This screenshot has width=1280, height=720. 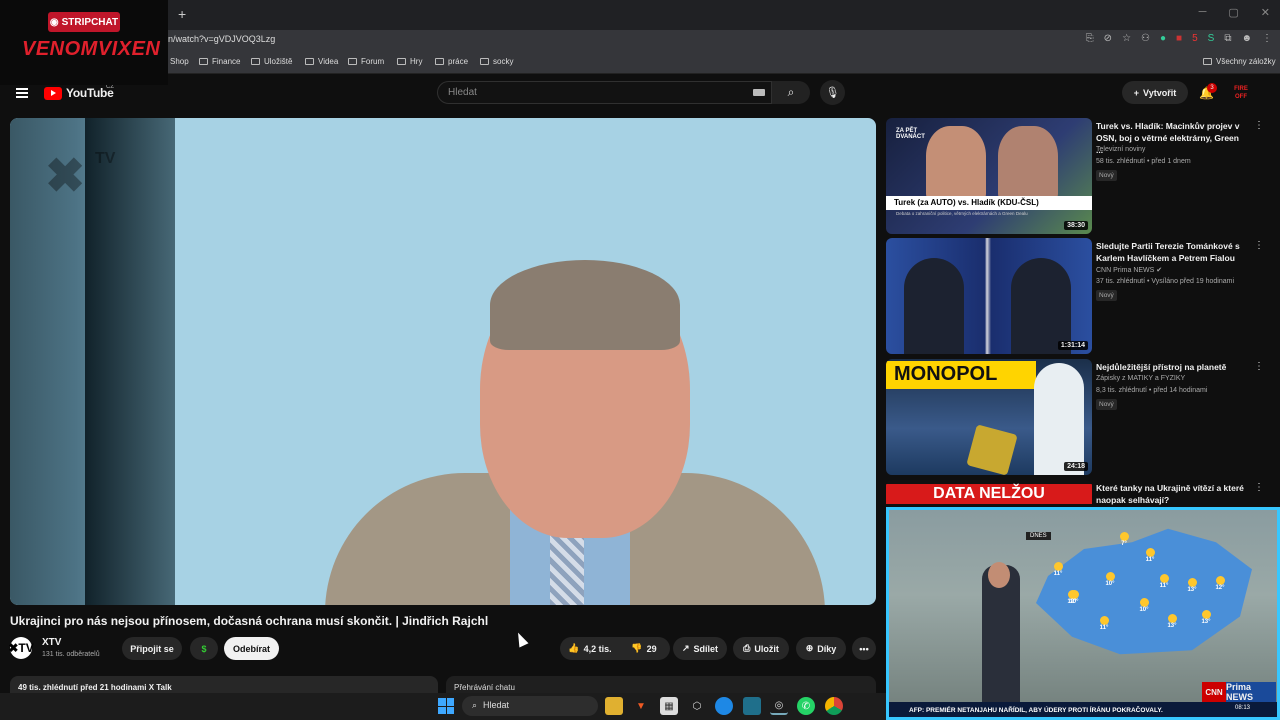 I want to click on extension-red-icon: ■, so click(x=1179, y=38).